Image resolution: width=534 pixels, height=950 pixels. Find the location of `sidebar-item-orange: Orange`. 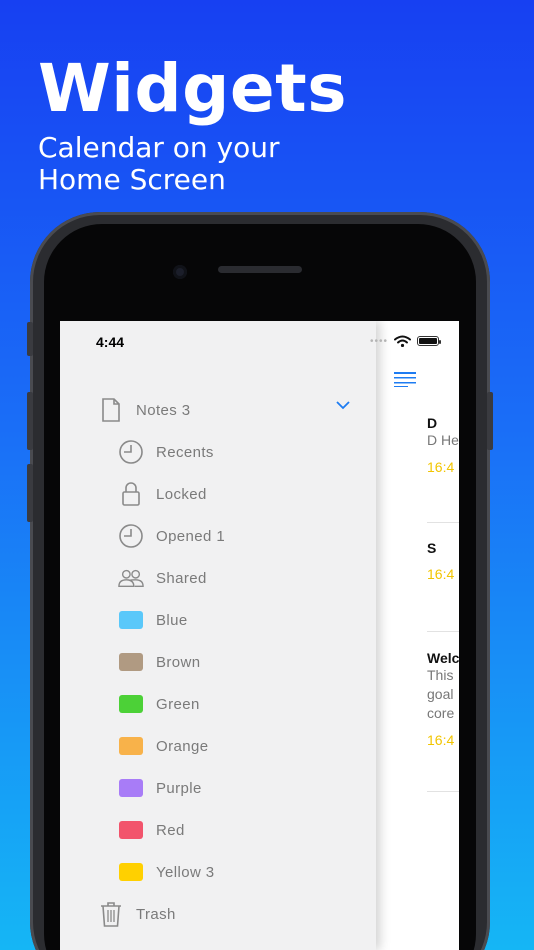

sidebar-item-orange: Orange is located at coordinates (163, 746).